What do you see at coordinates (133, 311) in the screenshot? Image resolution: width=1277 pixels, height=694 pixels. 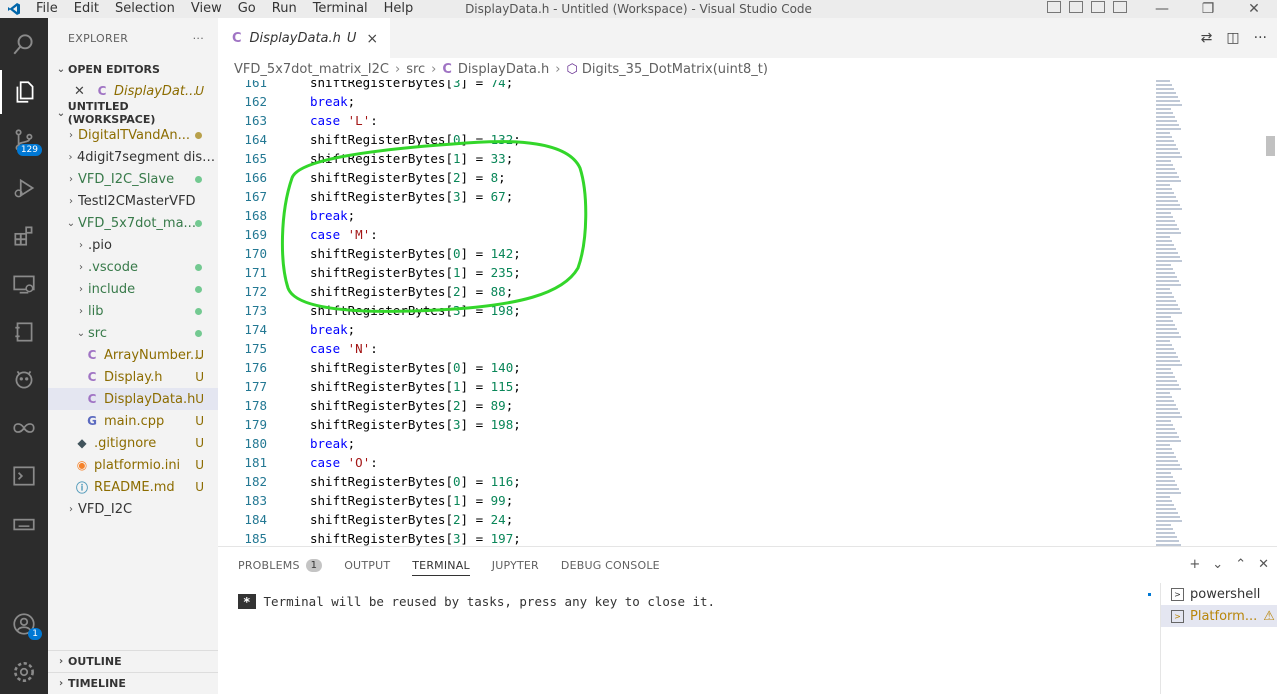 I see `folder-item: › lib` at bounding box center [133, 311].